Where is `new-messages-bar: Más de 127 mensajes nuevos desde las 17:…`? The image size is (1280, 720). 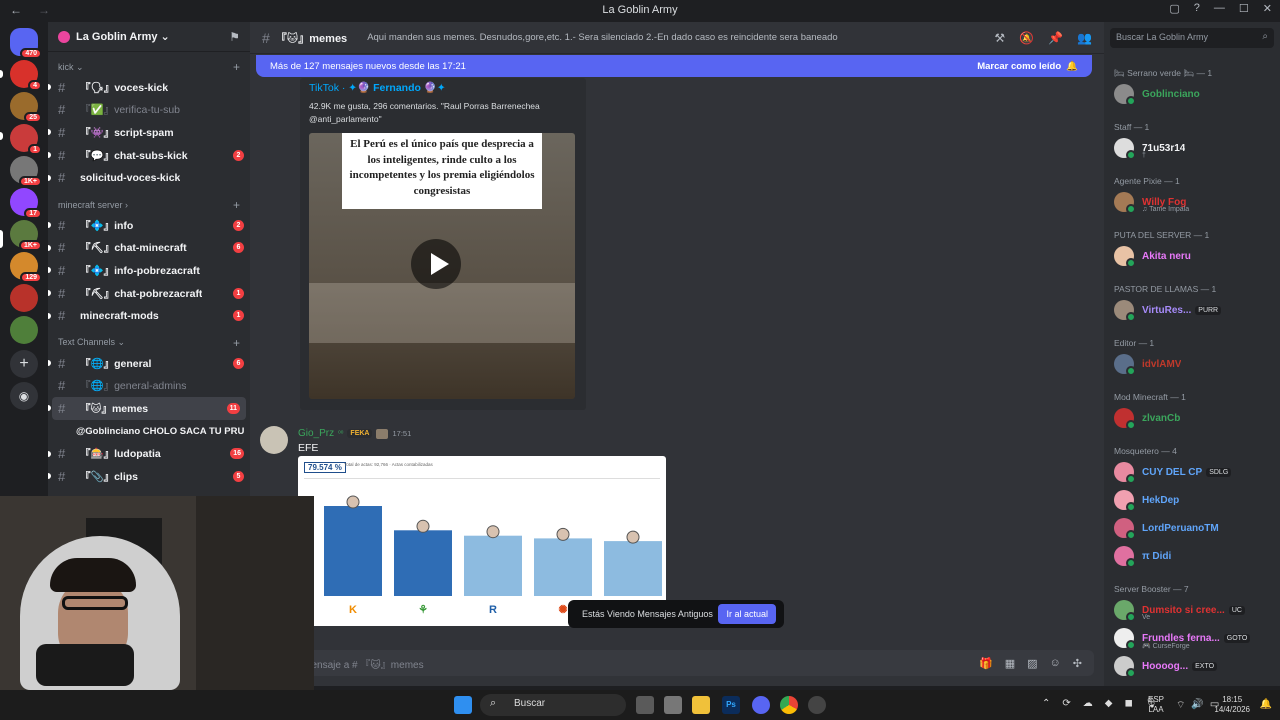 new-messages-bar: Más de 127 mensajes nuevos desde las 17:… is located at coordinates (674, 66).